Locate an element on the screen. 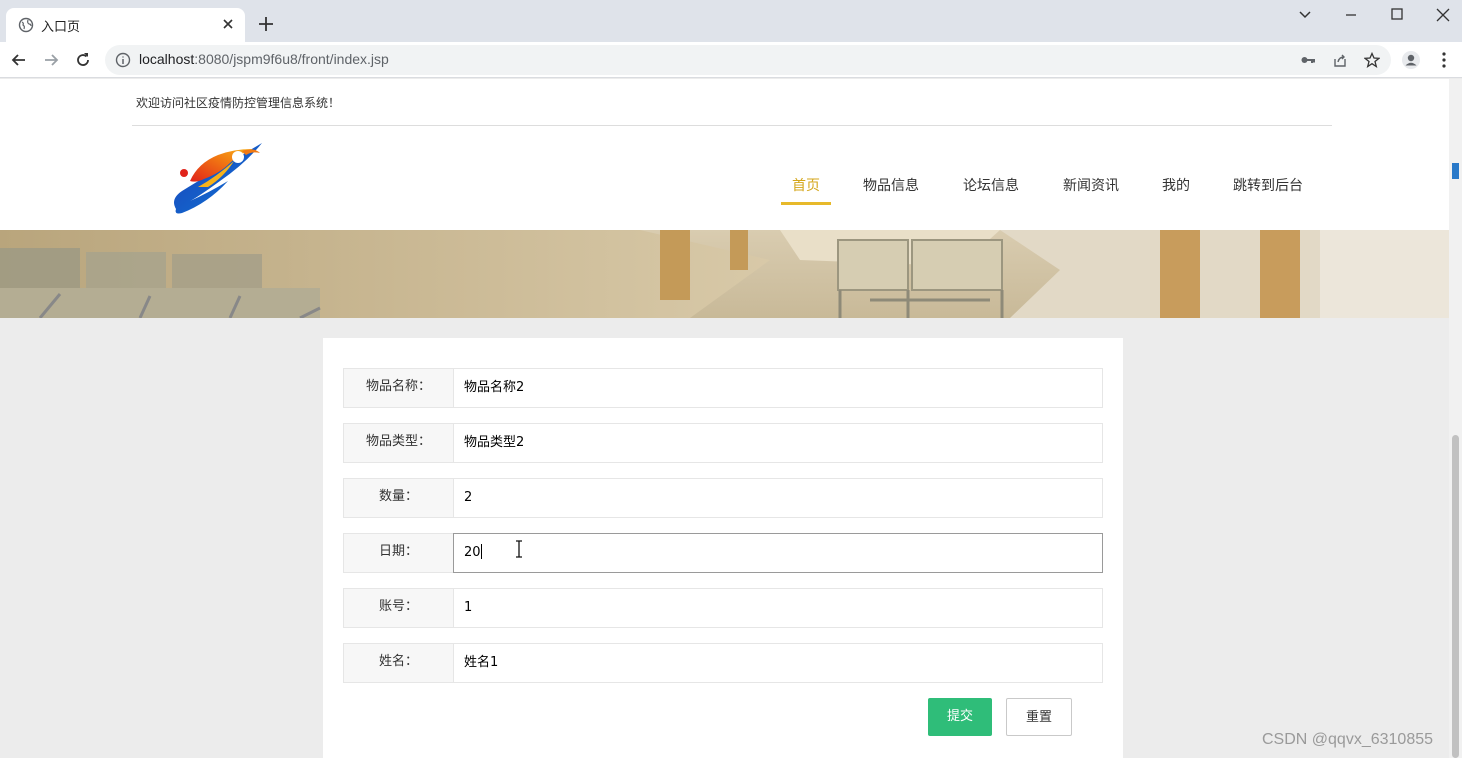 The image size is (1462, 758). reset-button: 重置 is located at coordinates (1039, 717).